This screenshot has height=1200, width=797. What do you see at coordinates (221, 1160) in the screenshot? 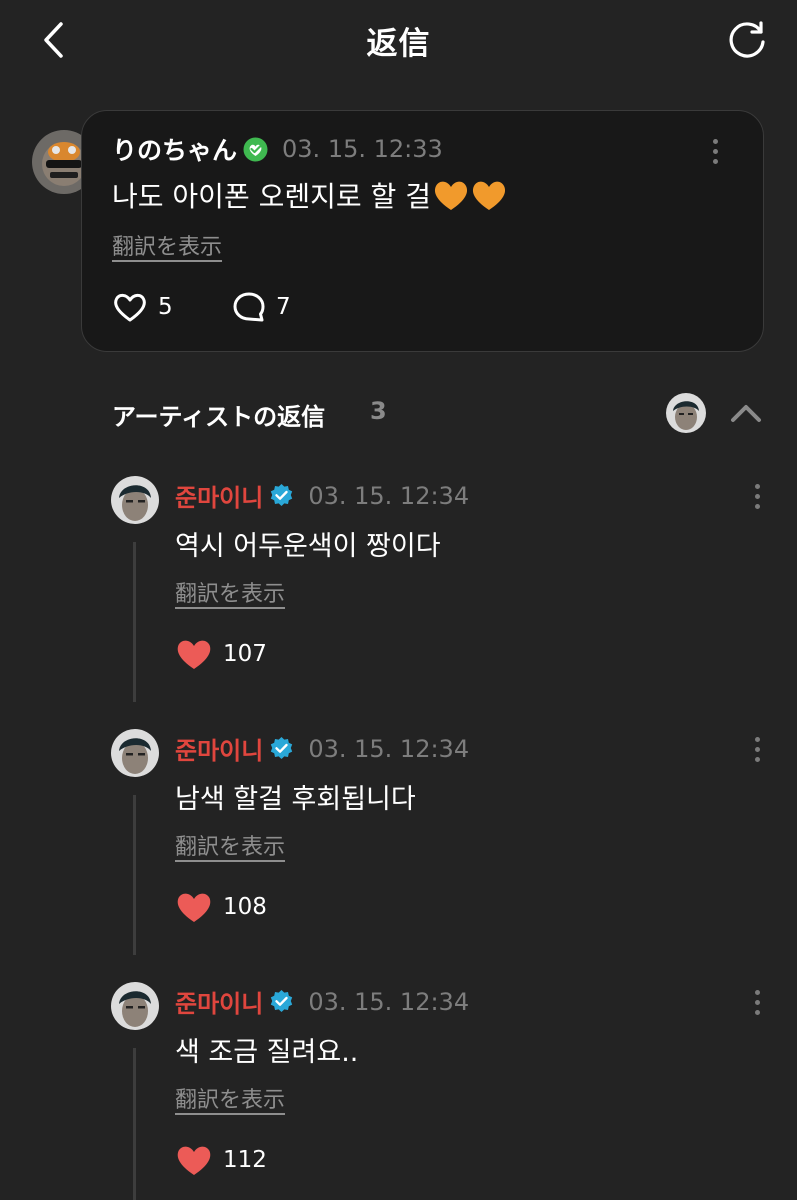
I see `like-button: 112` at bounding box center [221, 1160].